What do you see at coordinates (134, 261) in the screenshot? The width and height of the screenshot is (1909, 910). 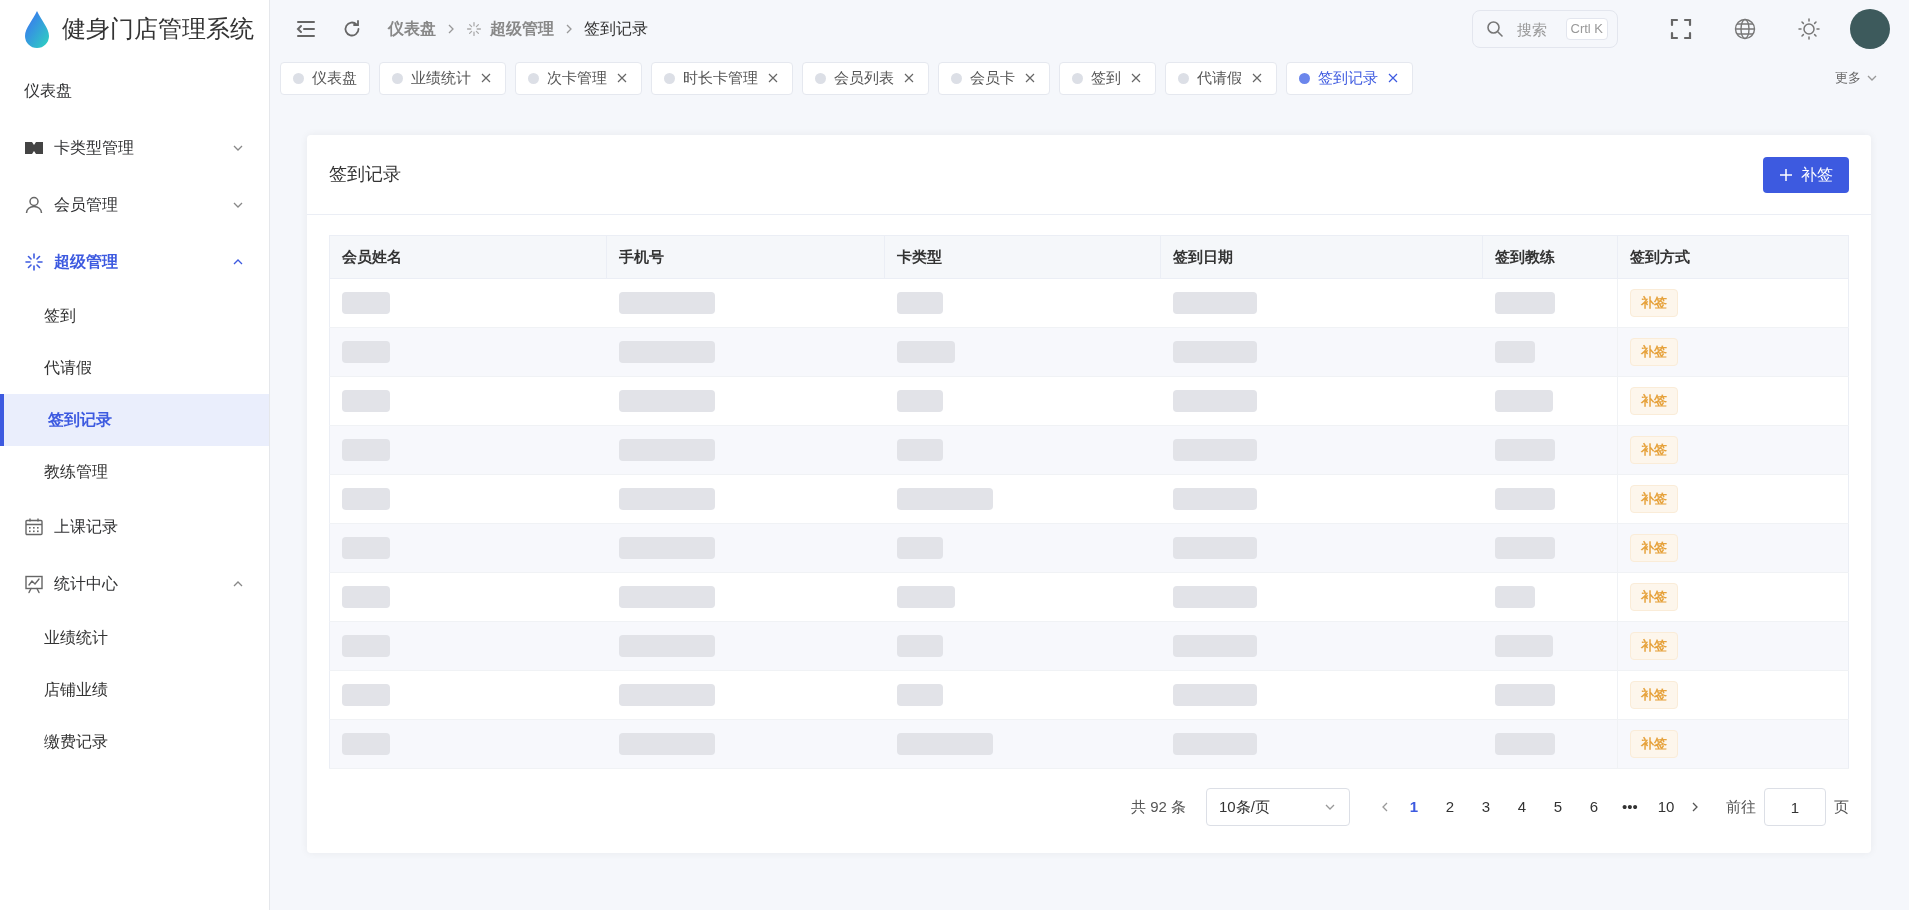 I see `menu-group: 超级管理` at bounding box center [134, 261].